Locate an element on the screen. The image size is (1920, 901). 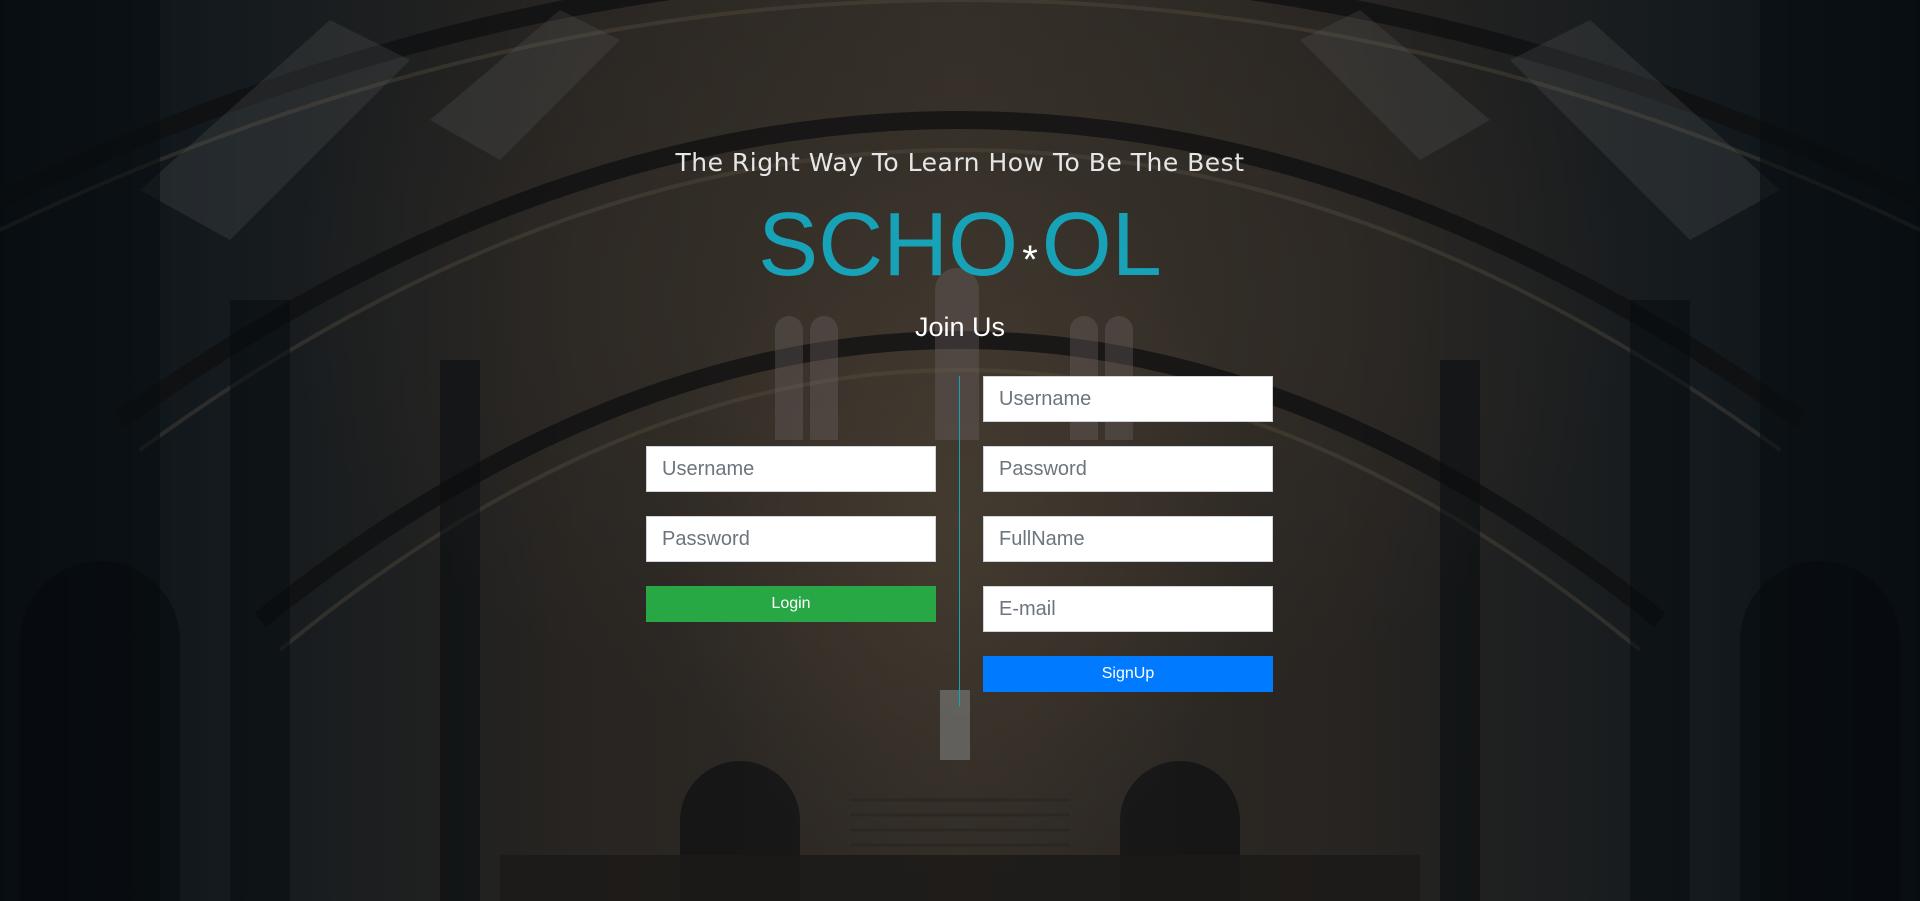
login-password-input is located at coordinates (791, 539).